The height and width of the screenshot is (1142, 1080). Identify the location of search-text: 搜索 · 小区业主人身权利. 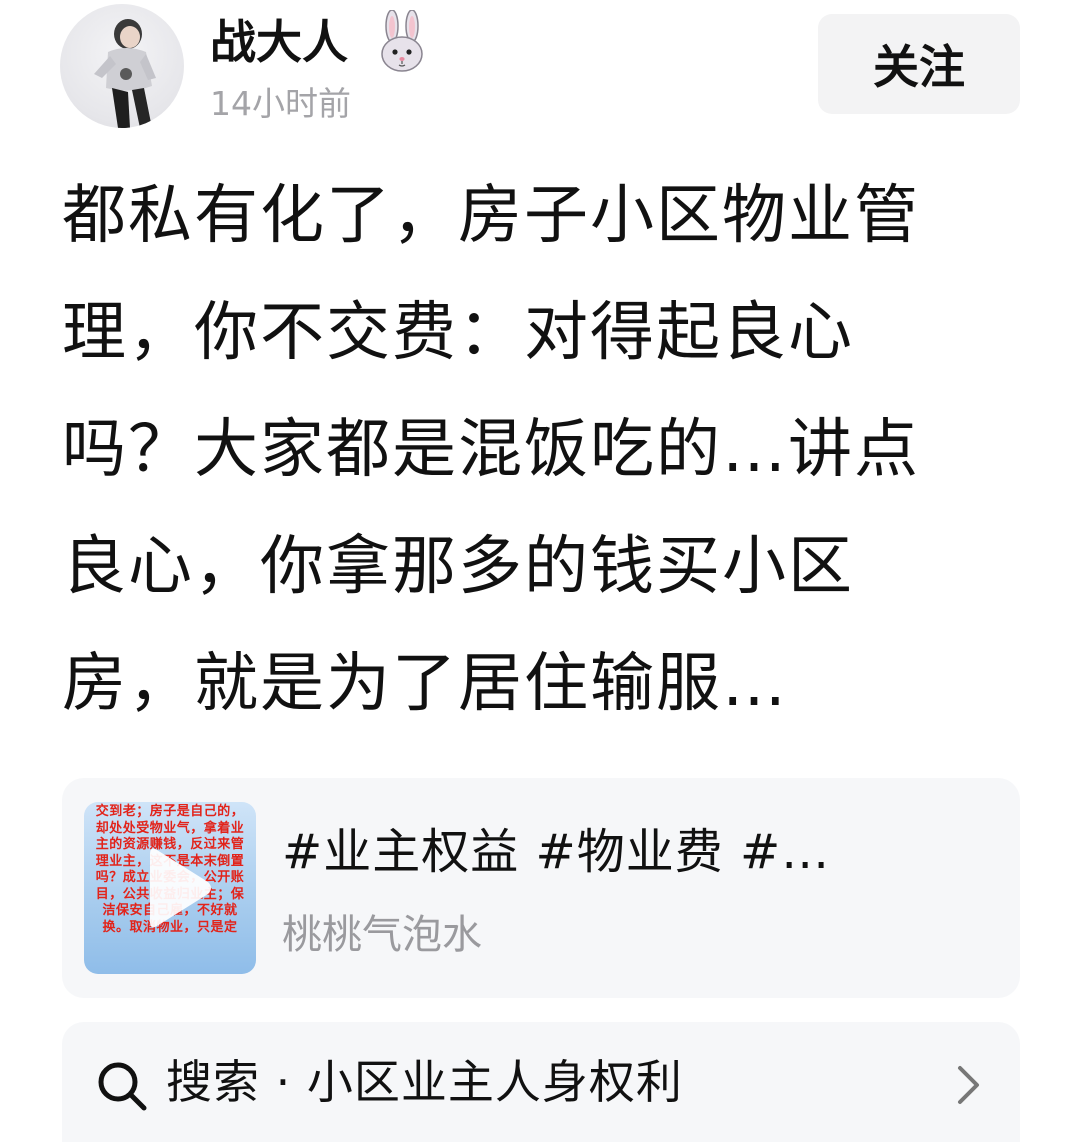
(424, 1082).